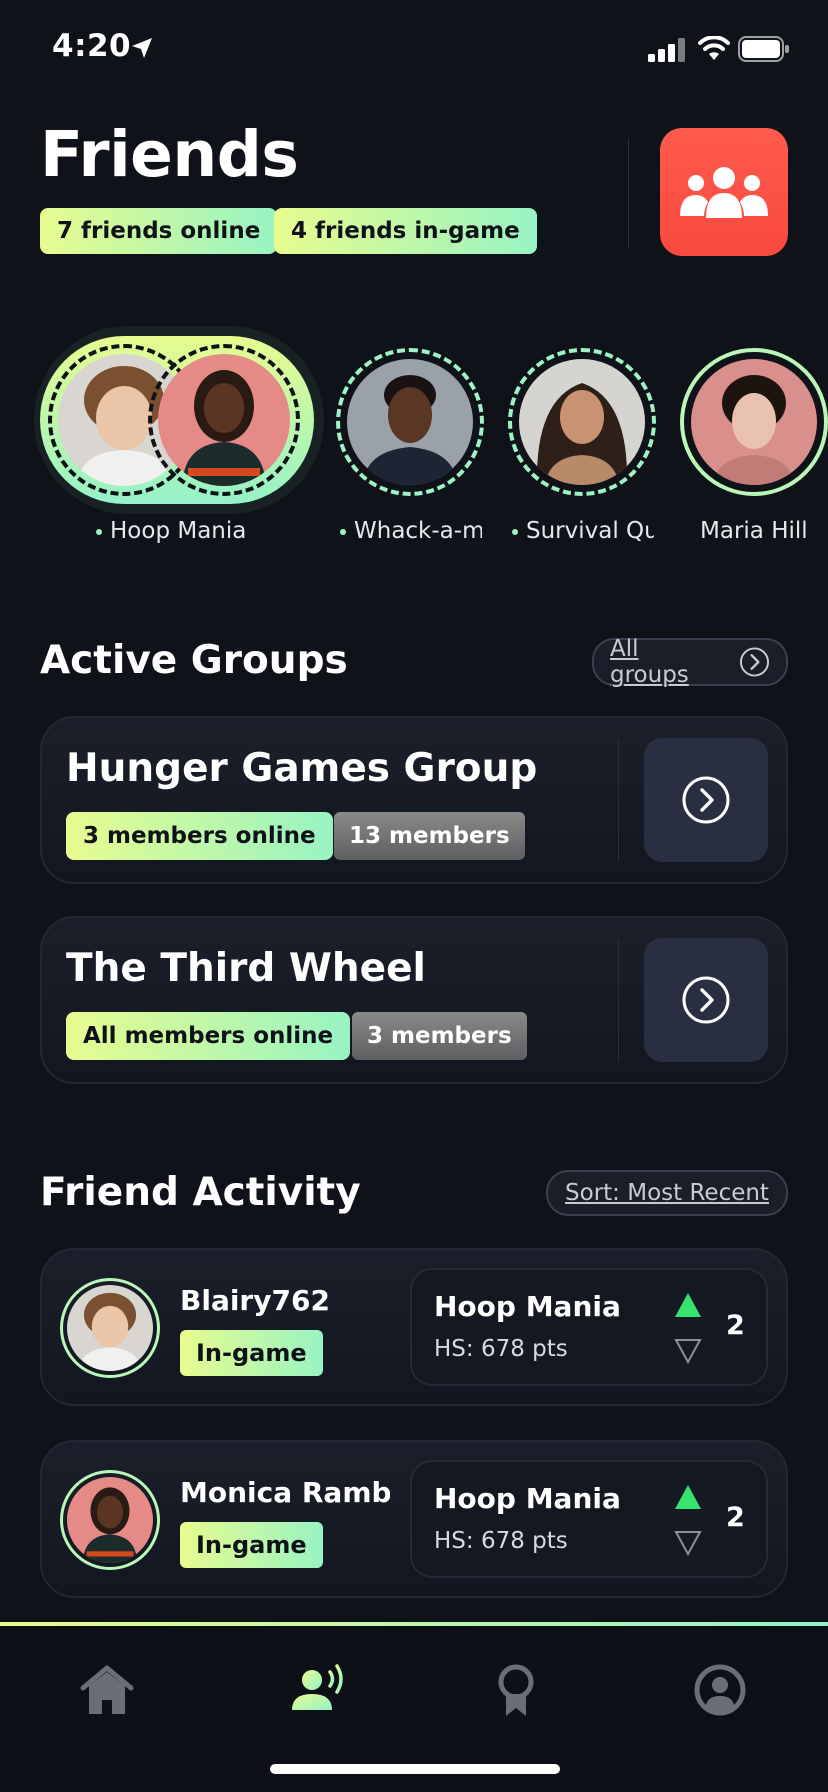  What do you see at coordinates (201, 531) in the screenshot?
I see `avatar-label: Hoop Mania` at bounding box center [201, 531].